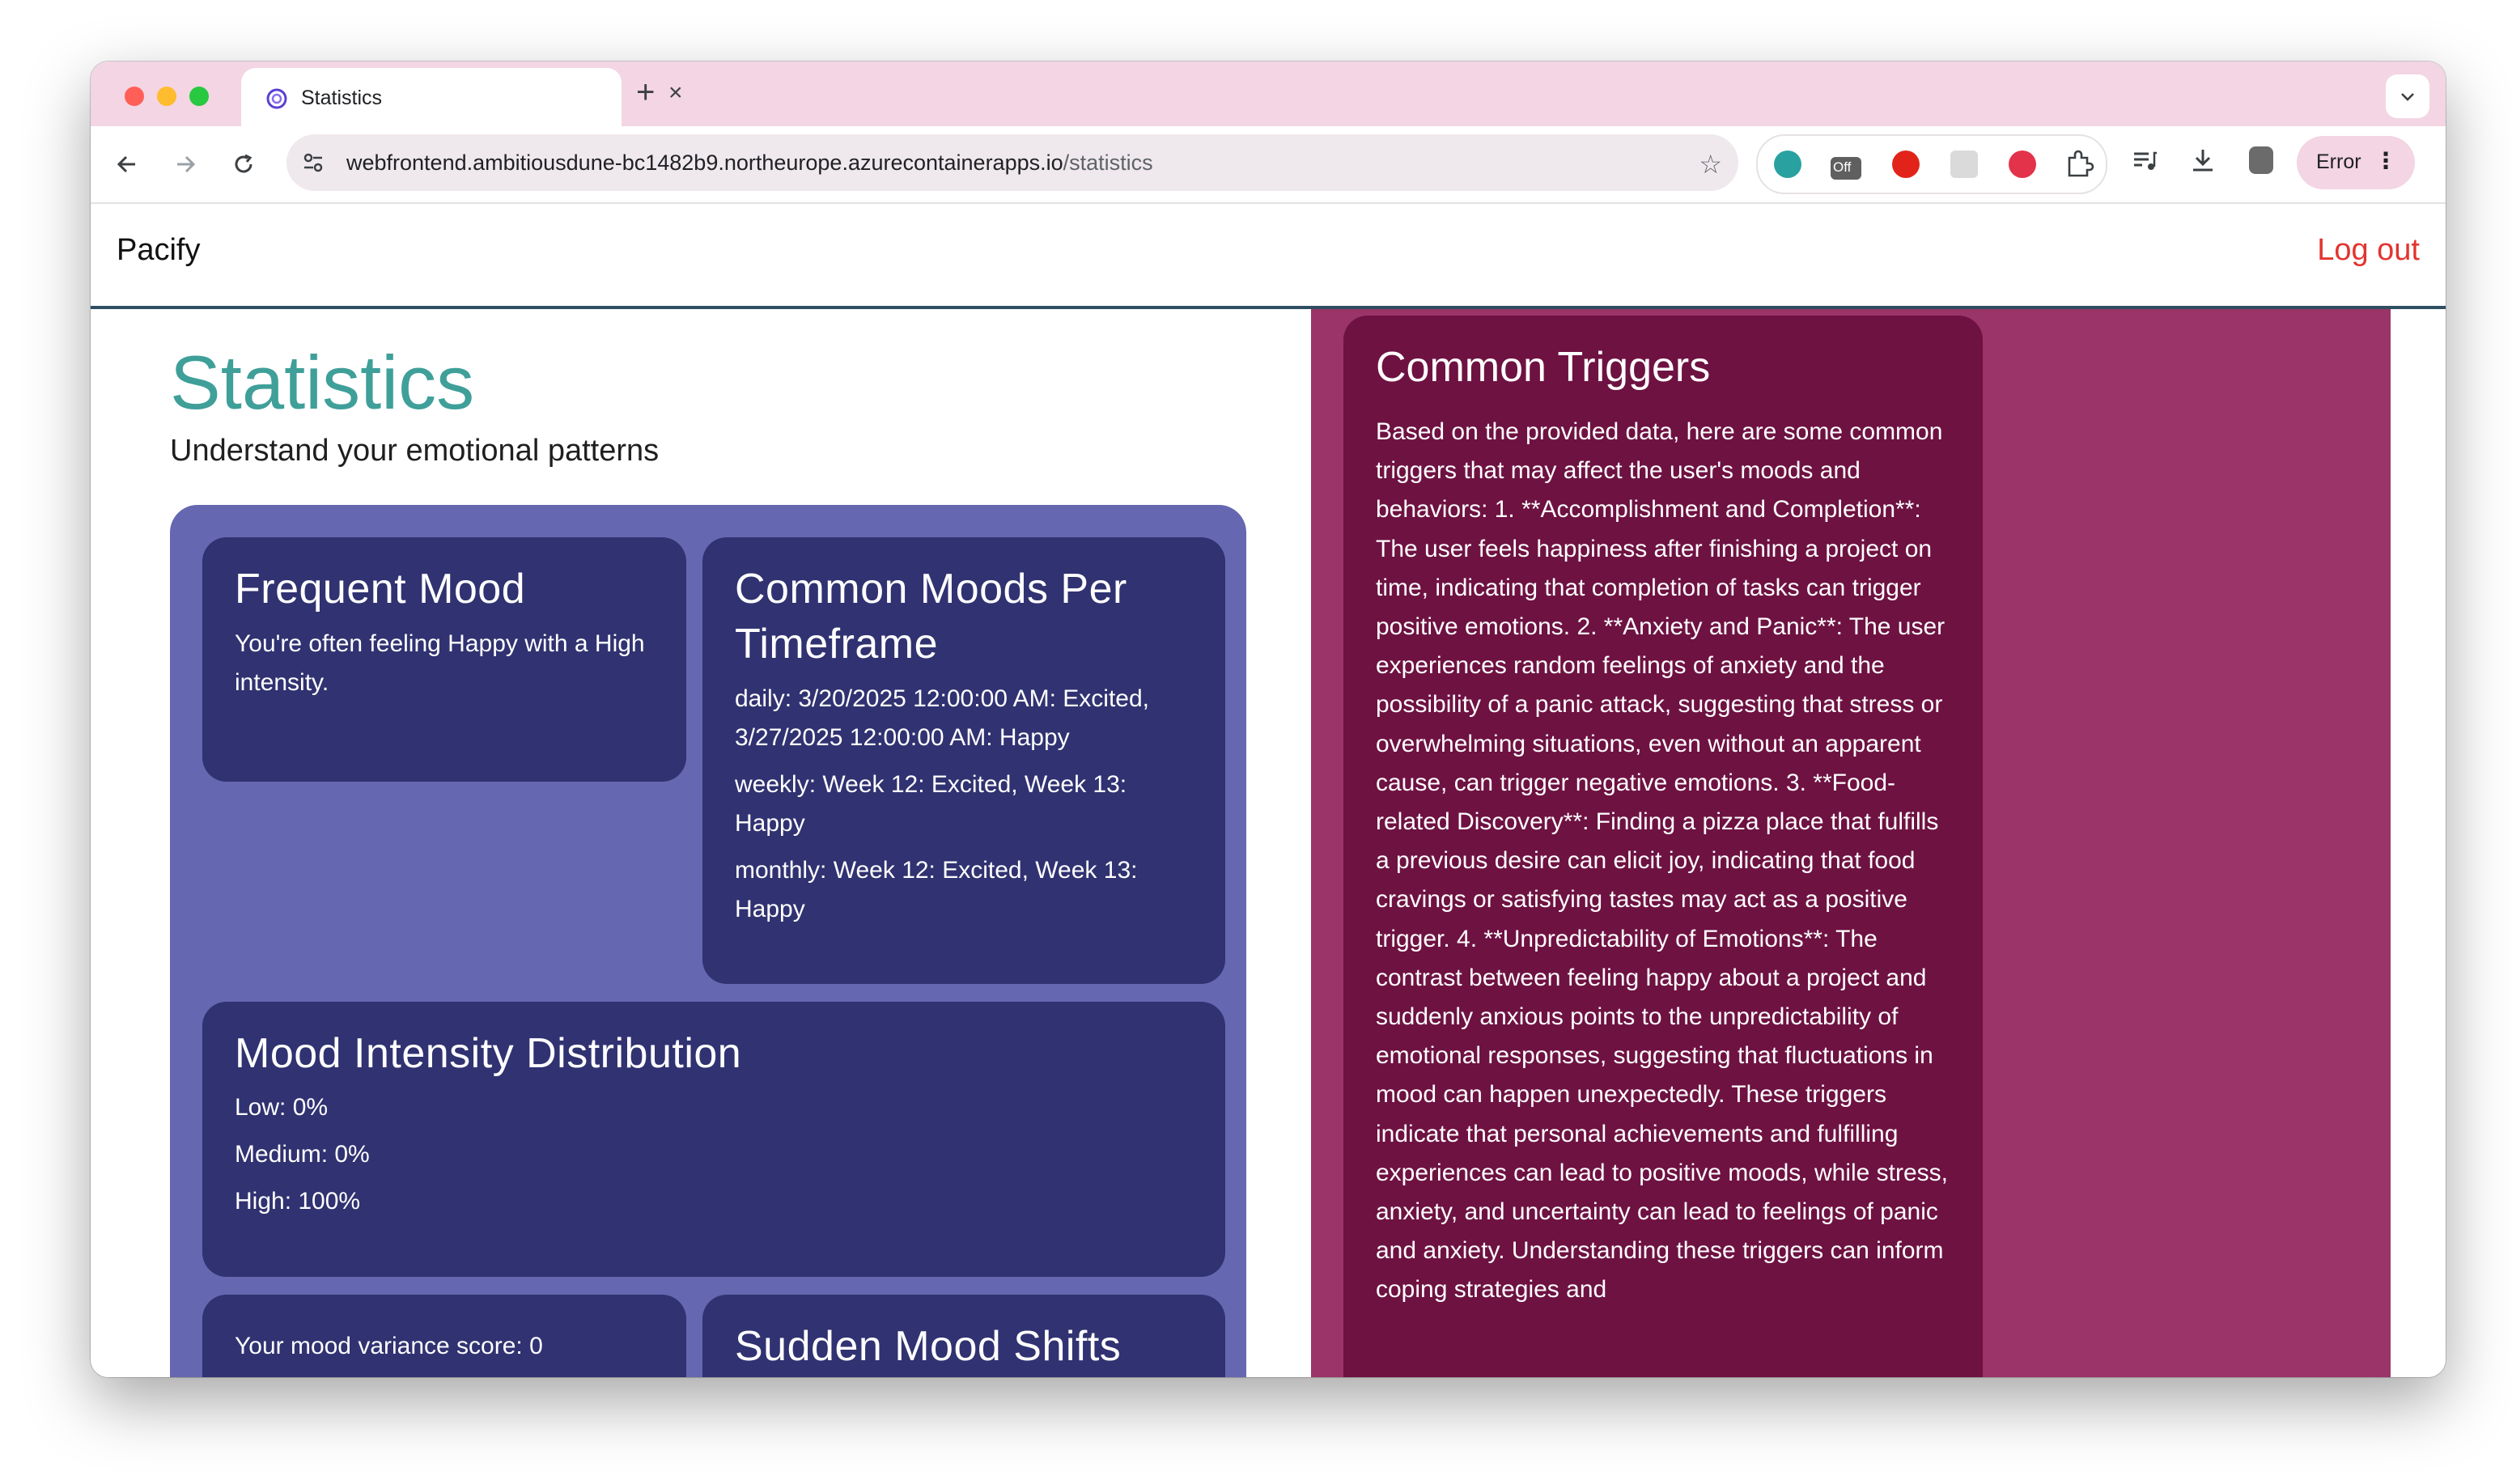  I want to click on menu-kebab-icon: ⋮, so click(2385, 160).